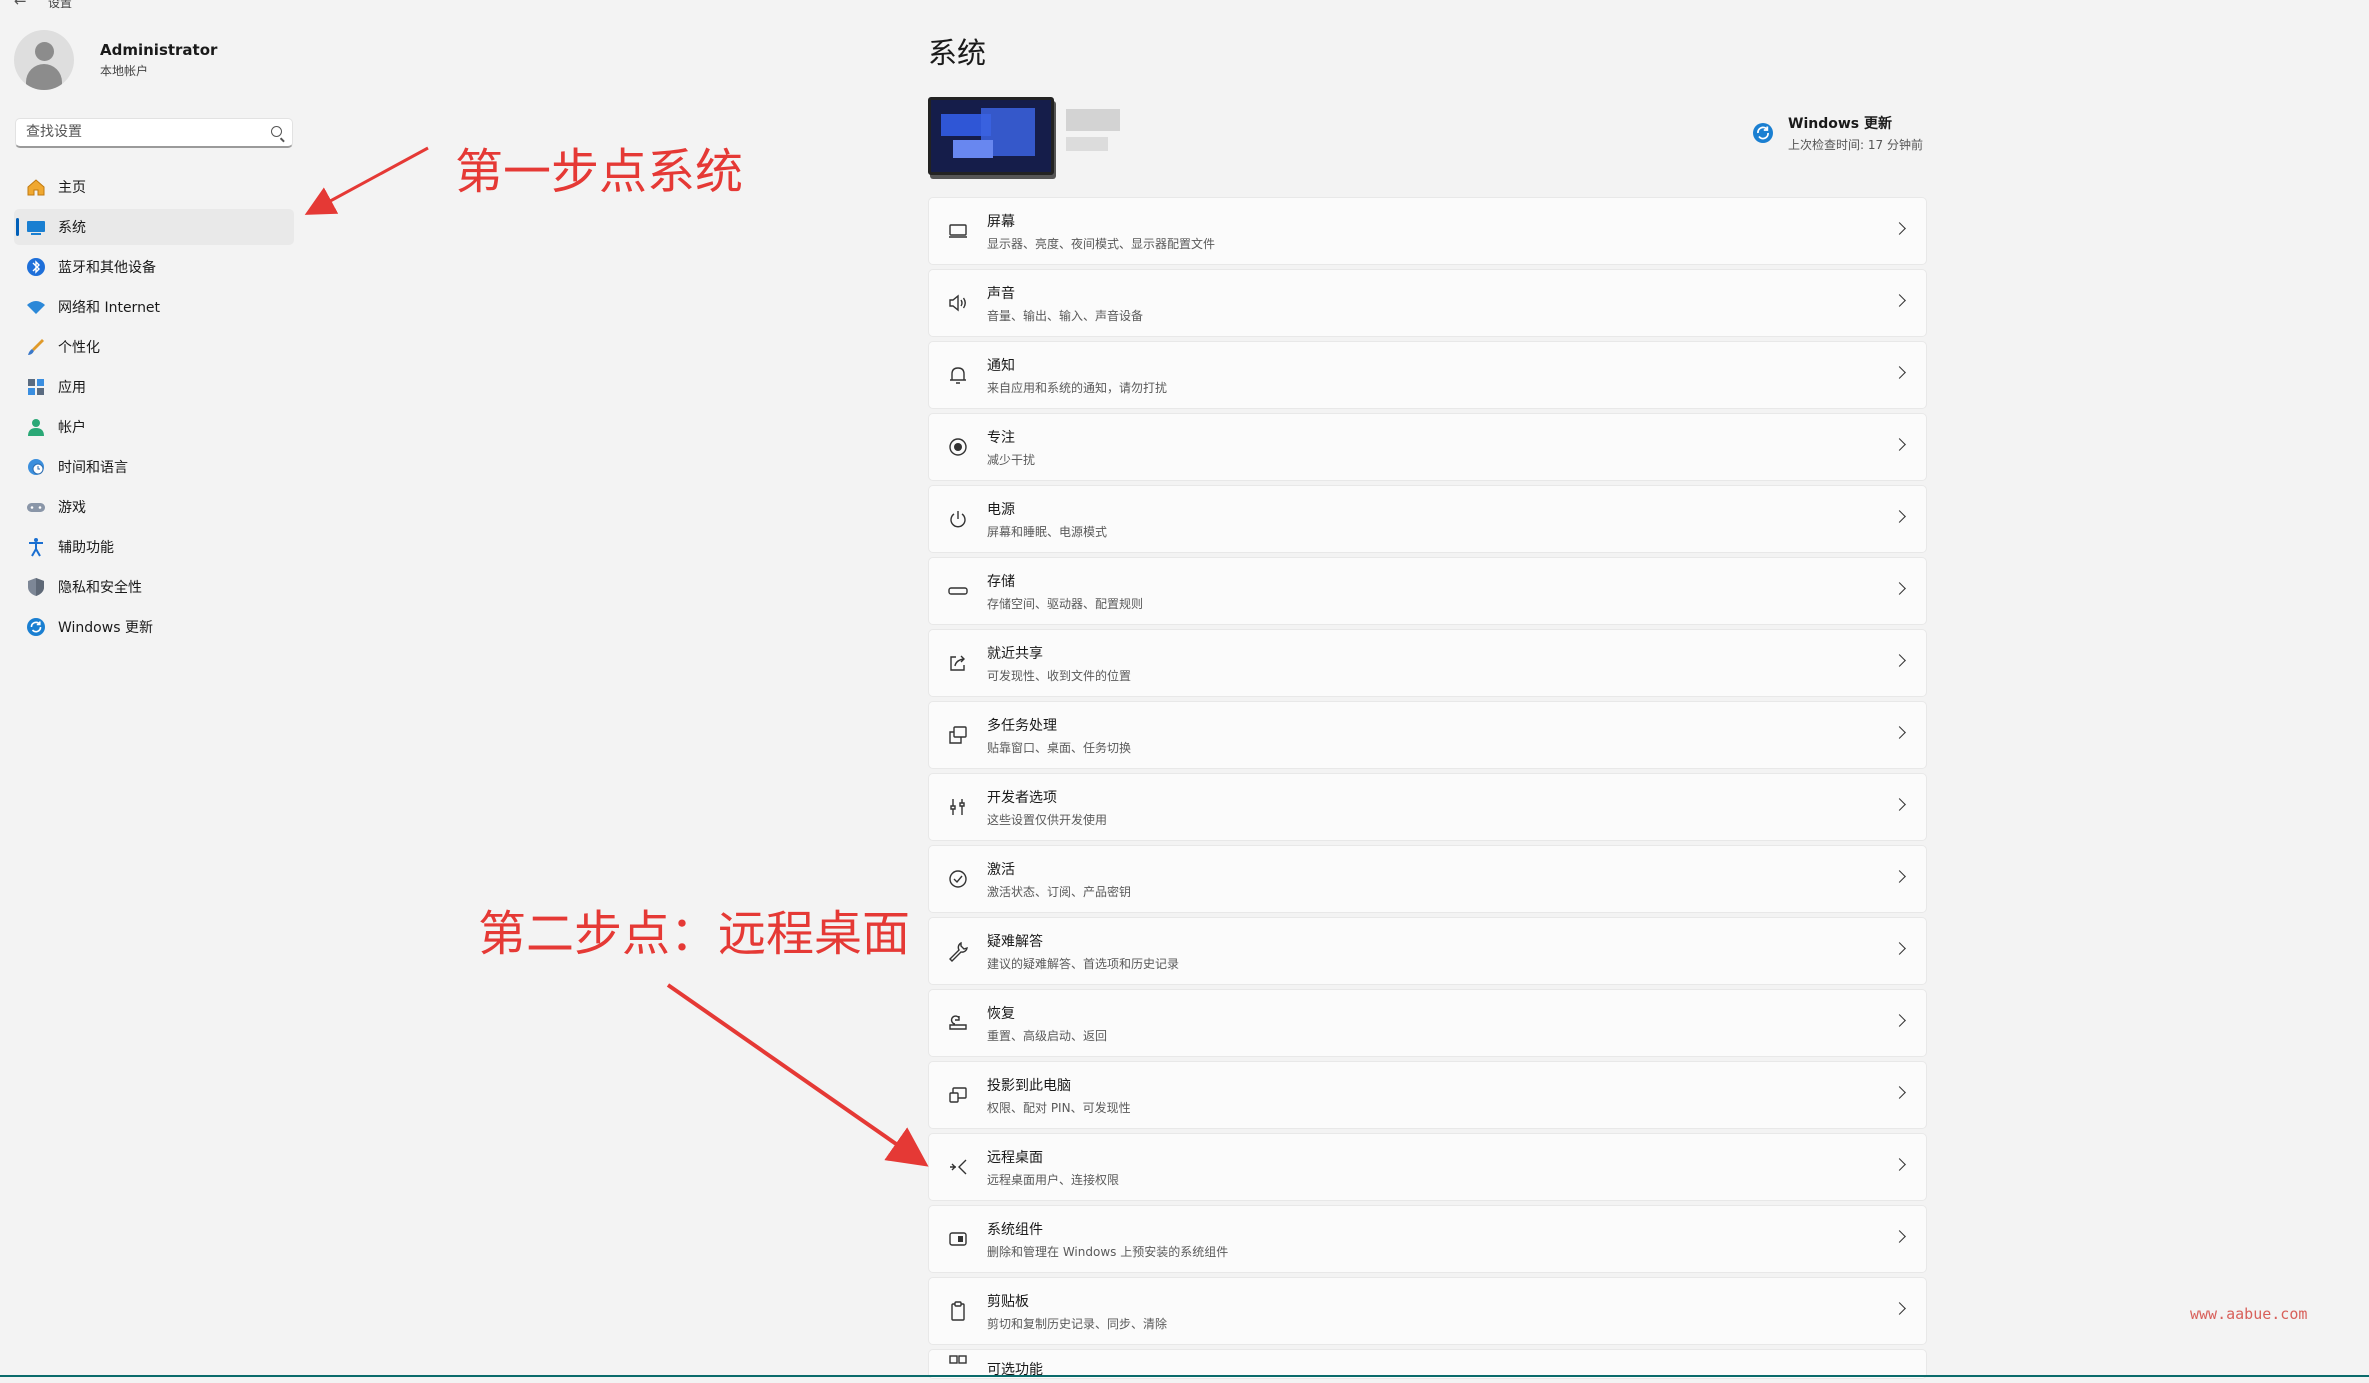 This screenshot has width=2369, height=1383. Describe the element at coordinates (1427, 663) in the screenshot. I see `card-nearby-sharing: 就近共享可发现性、收到文件的位置` at that location.